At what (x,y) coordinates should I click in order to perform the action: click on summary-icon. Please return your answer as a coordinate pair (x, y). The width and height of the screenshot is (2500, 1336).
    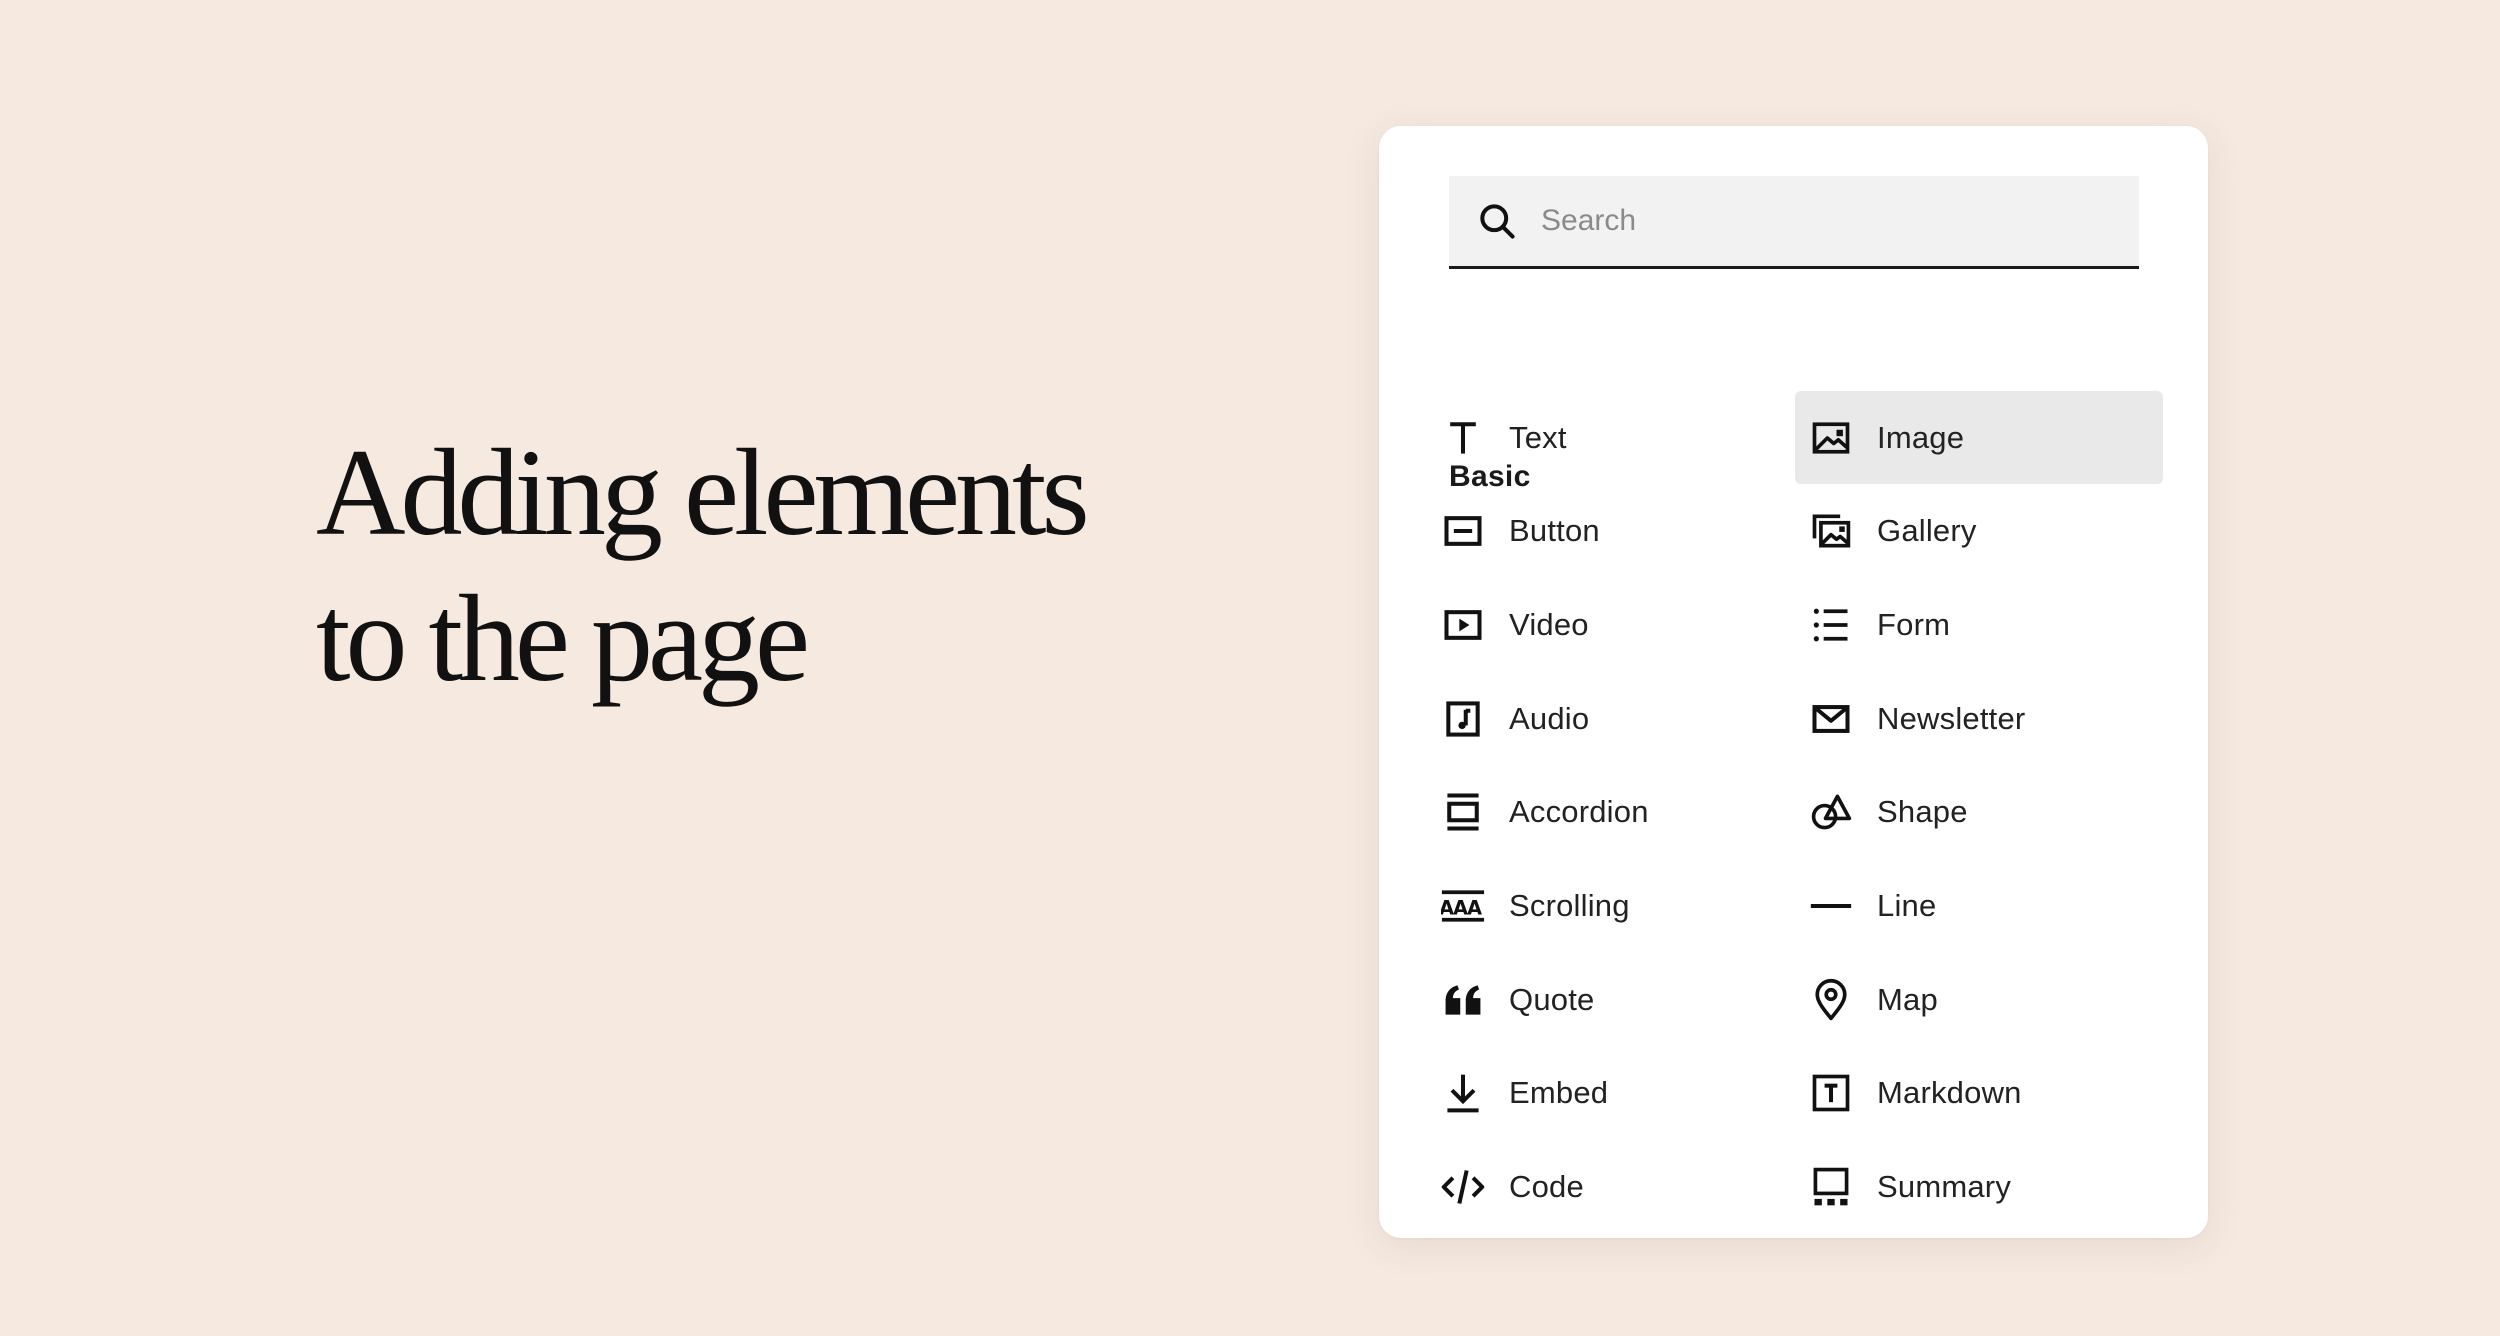
    Looking at the image, I should click on (1831, 1187).